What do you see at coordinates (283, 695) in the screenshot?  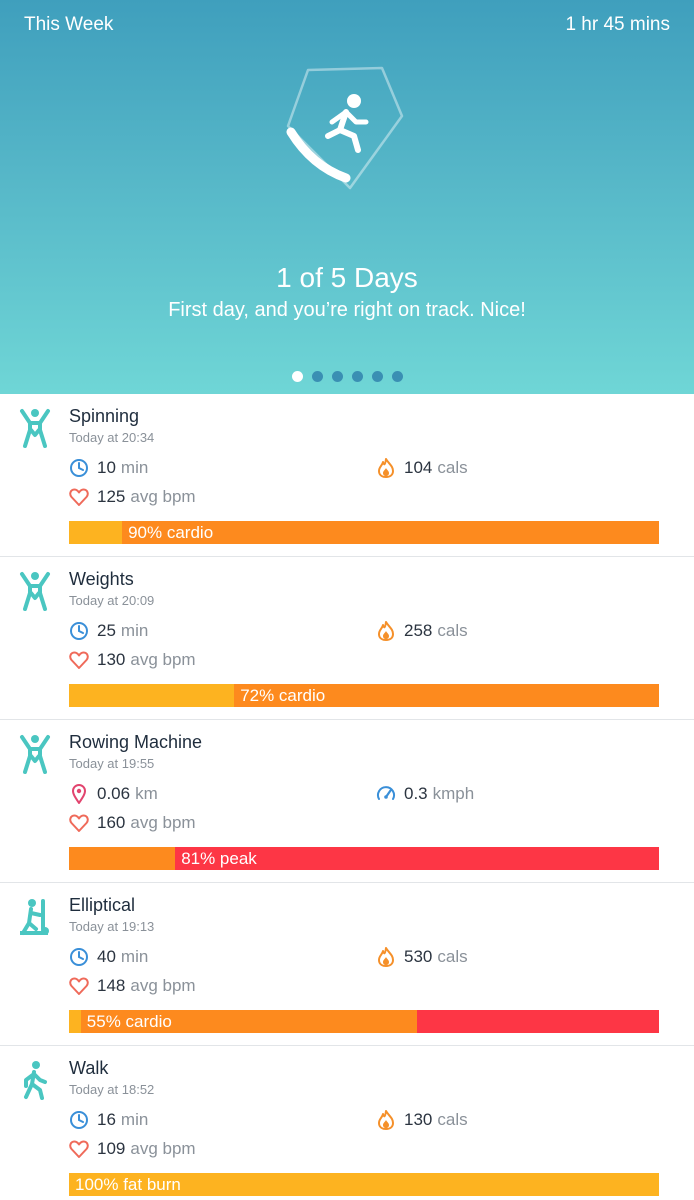 I see `zone-label: 72% cardio` at bounding box center [283, 695].